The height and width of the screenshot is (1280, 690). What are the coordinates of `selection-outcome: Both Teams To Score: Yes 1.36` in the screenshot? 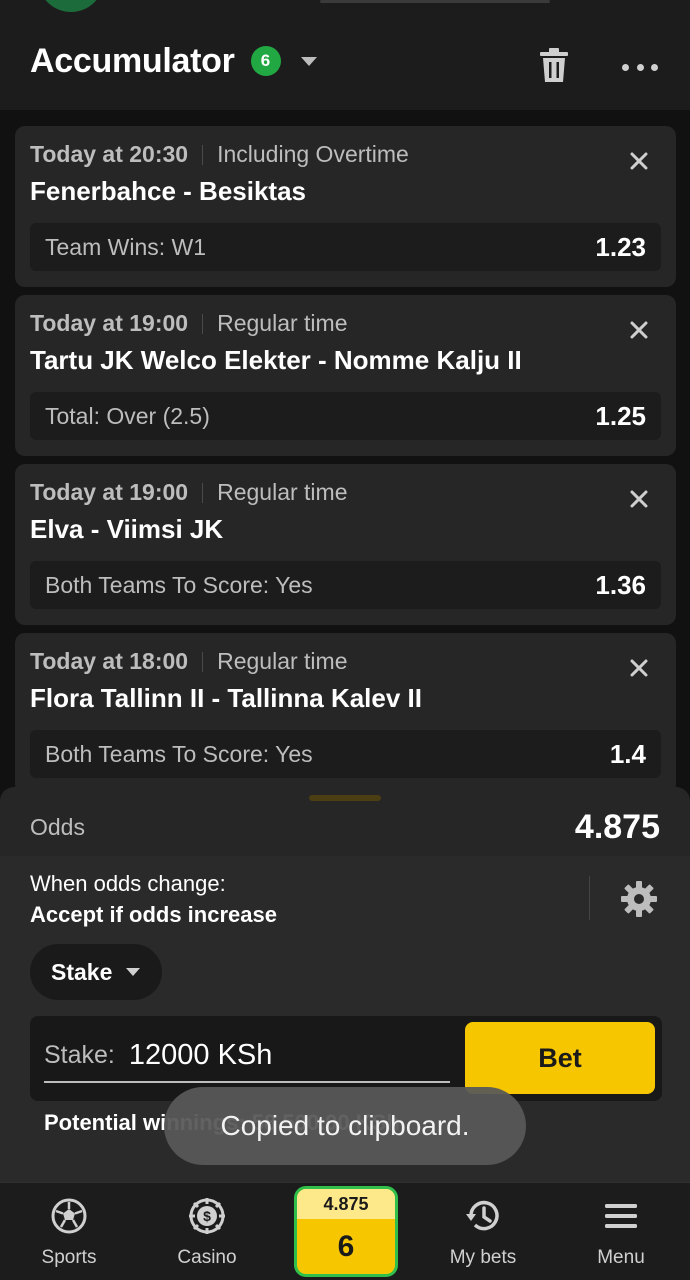 It's located at (345, 585).